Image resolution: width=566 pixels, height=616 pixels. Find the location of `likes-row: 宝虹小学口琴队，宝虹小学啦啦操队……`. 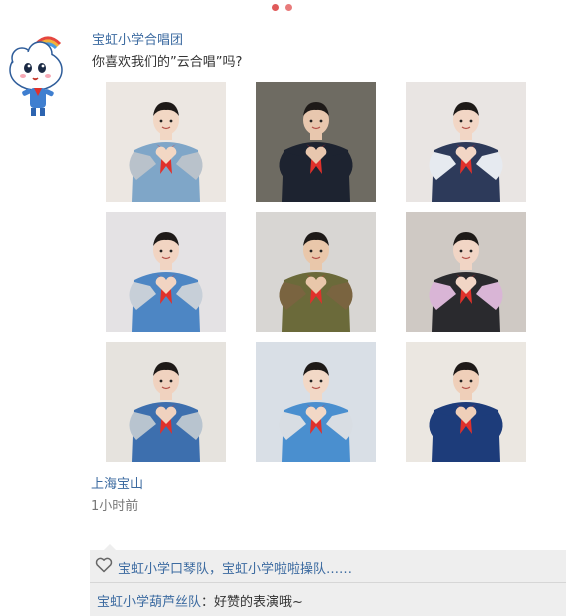

likes-row: 宝虹小学口琴队，宝虹小学啦啦操队…… is located at coordinates (328, 566).